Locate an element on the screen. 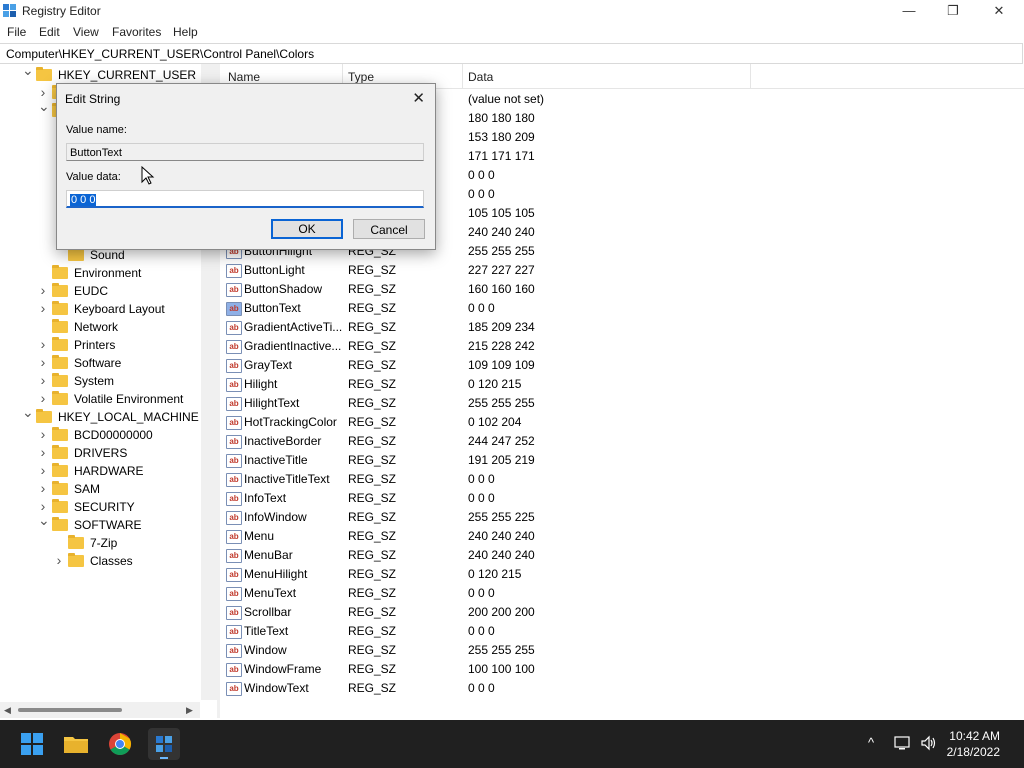  tree-node: › Printers is located at coordinates (100, 345).